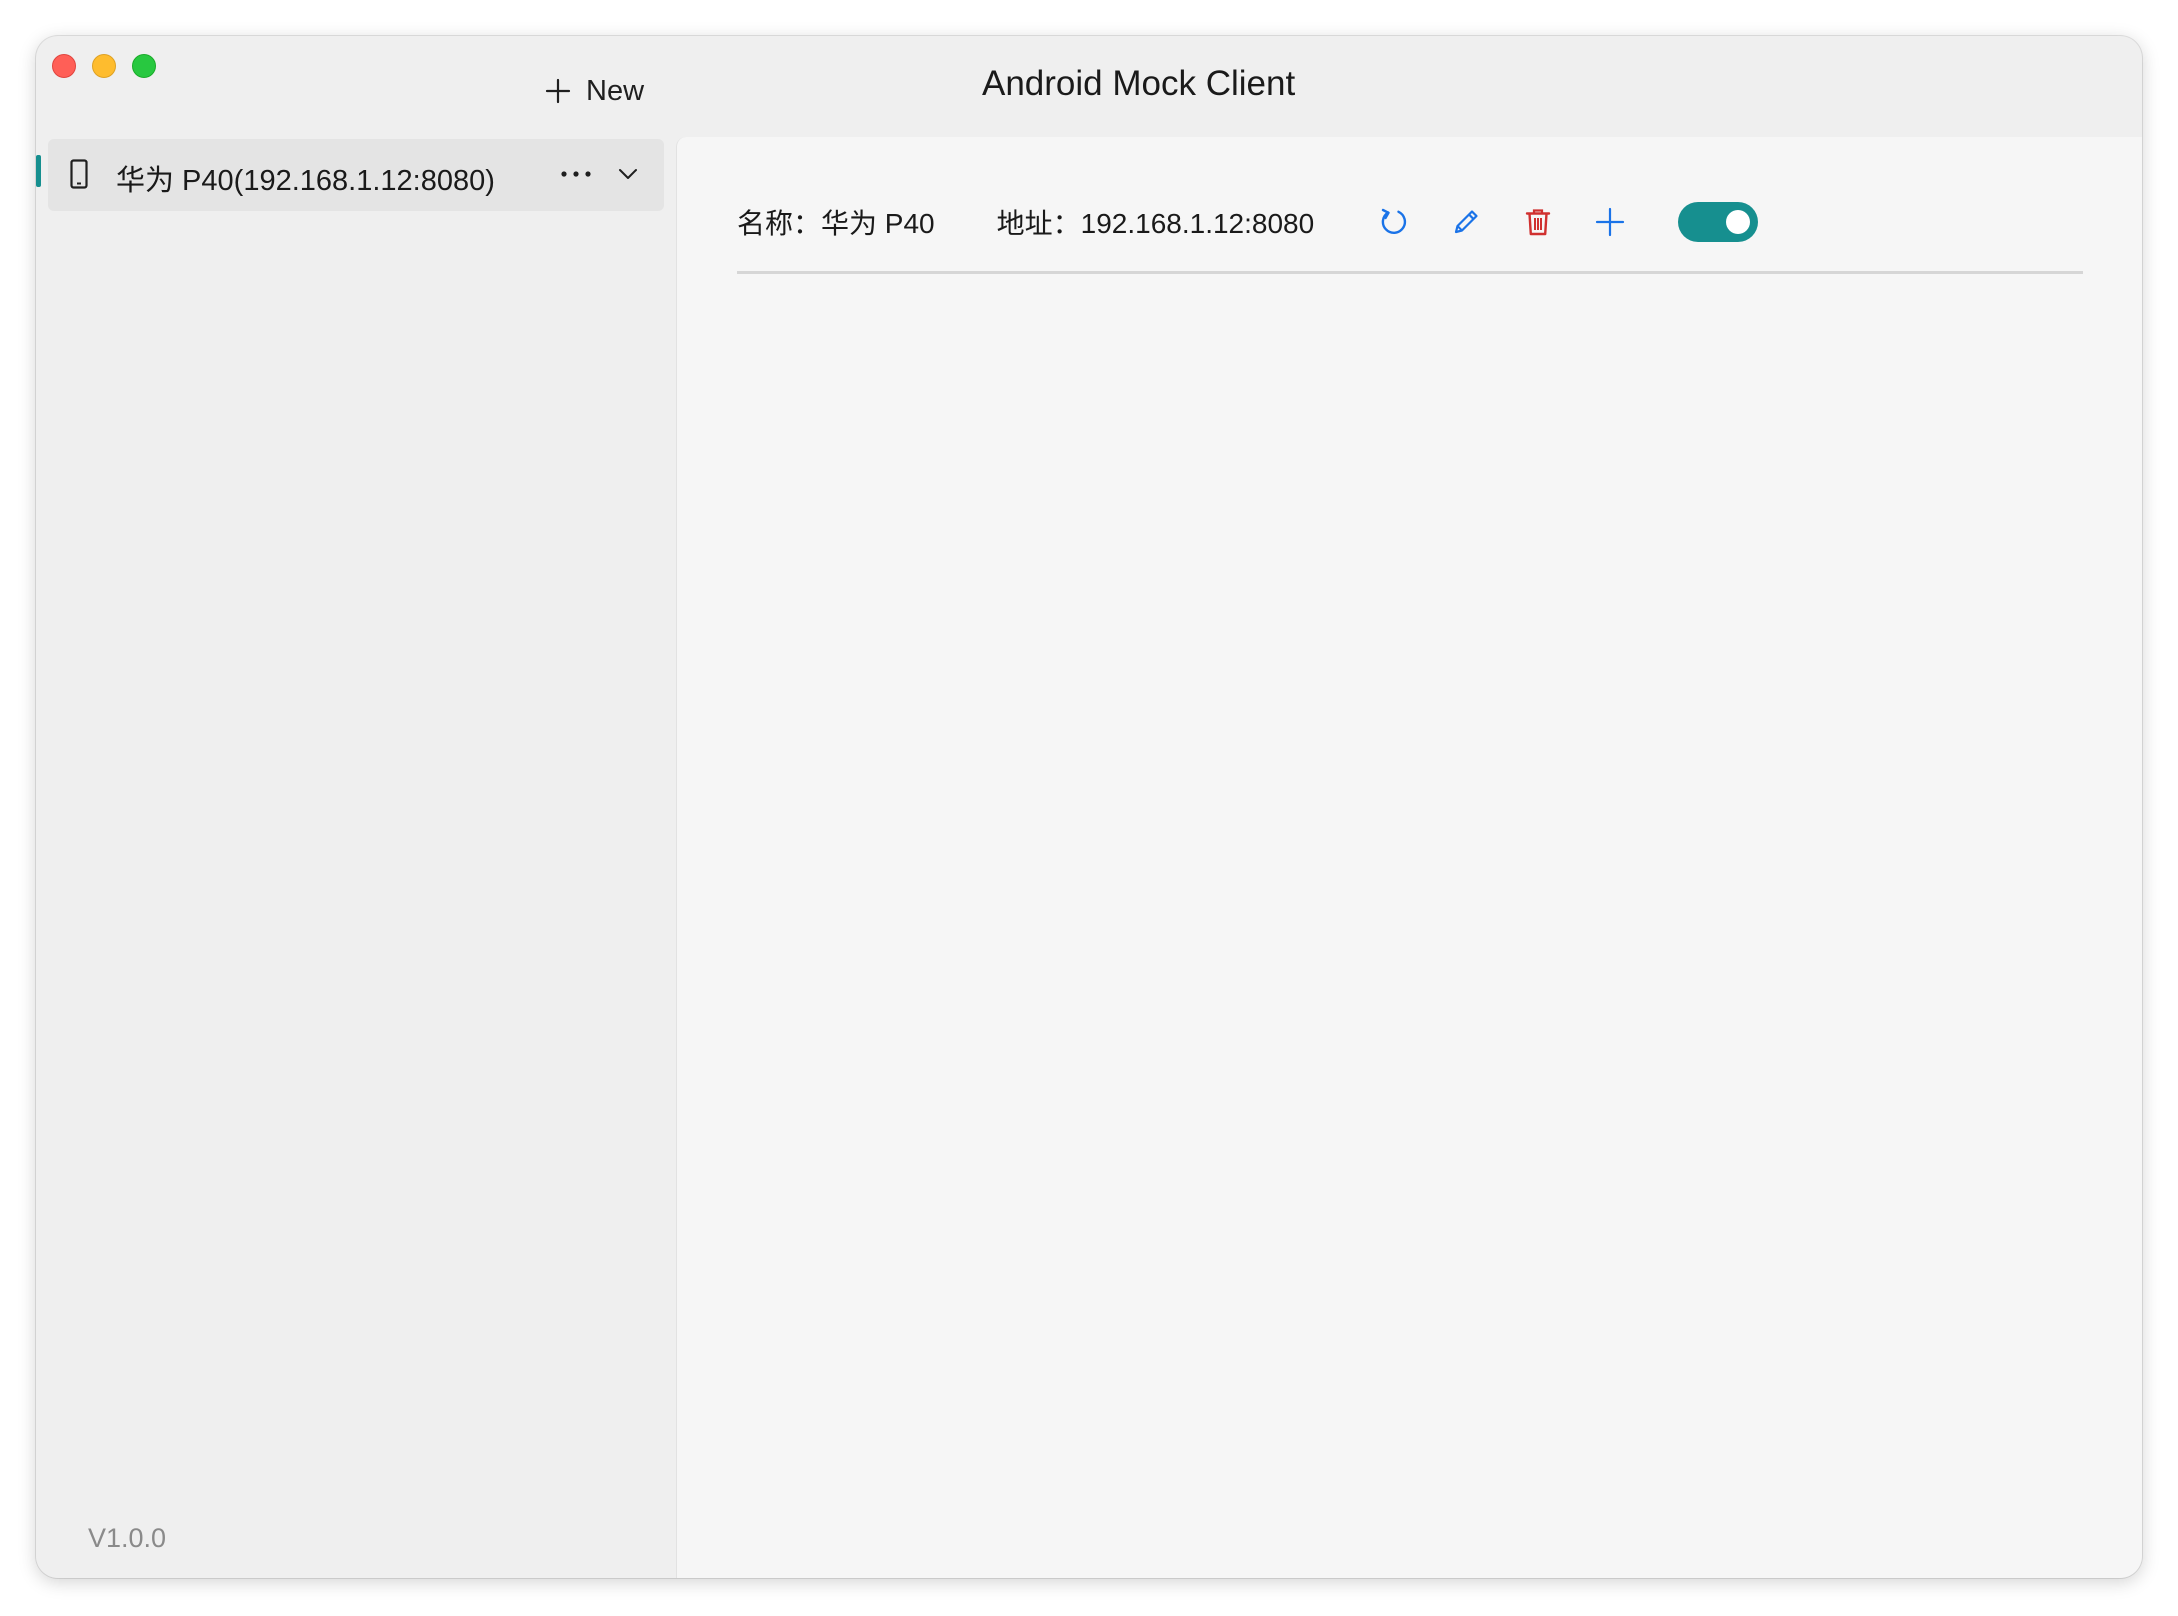 The height and width of the screenshot is (1616, 2178). I want to click on new-device-button: New, so click(594, 91).